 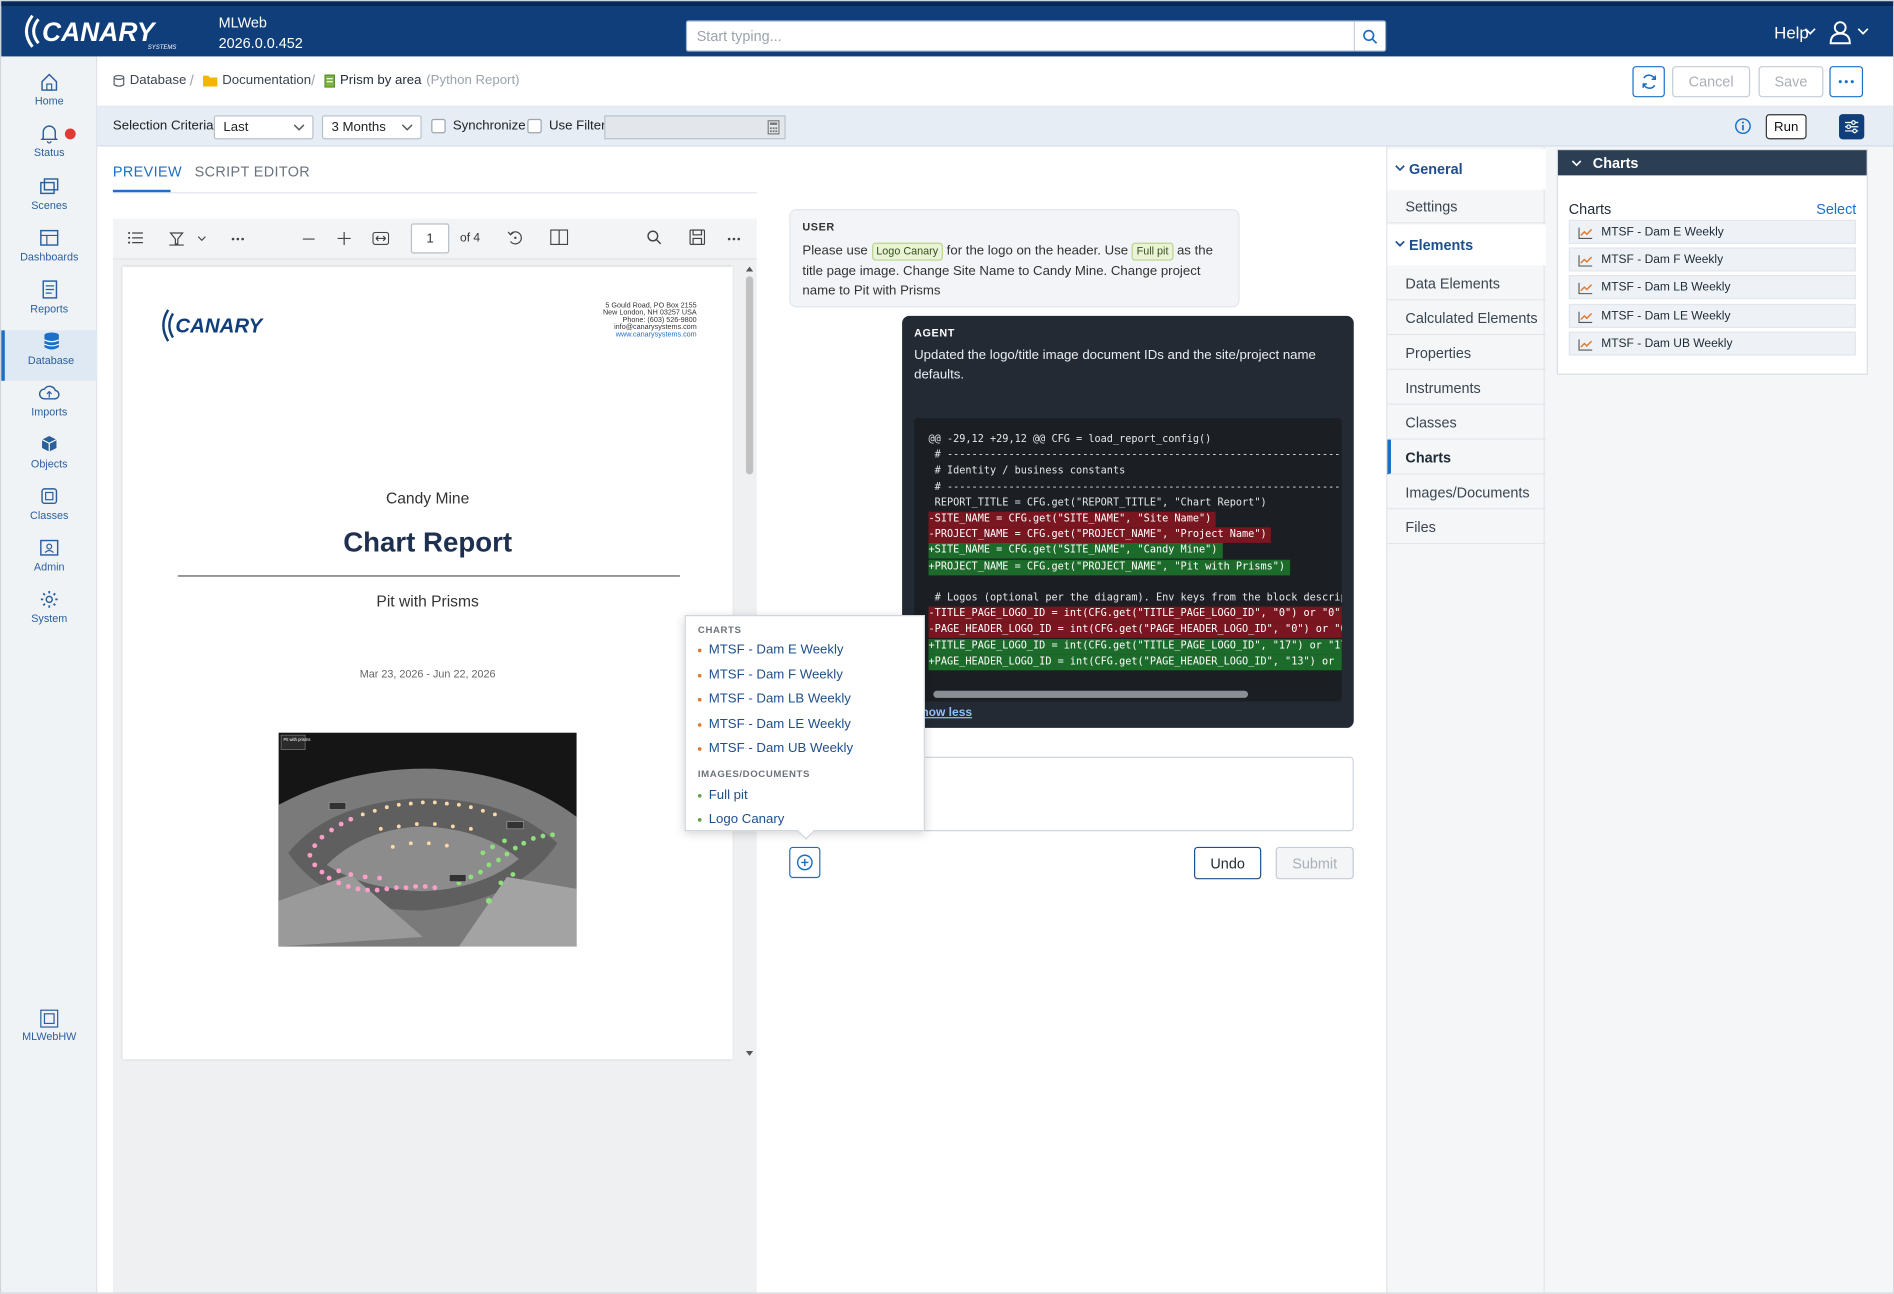 What do you see at coordinates (49, 1034) in the screenshot?
I see `nav-item-mlwebhw: MLWebHW` at bounding box center [49, 1034].